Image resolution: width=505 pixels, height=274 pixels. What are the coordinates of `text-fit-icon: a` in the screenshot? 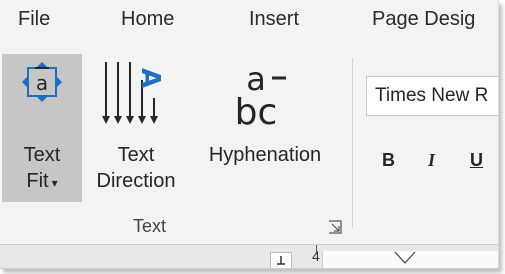 It's located at (42, 82).